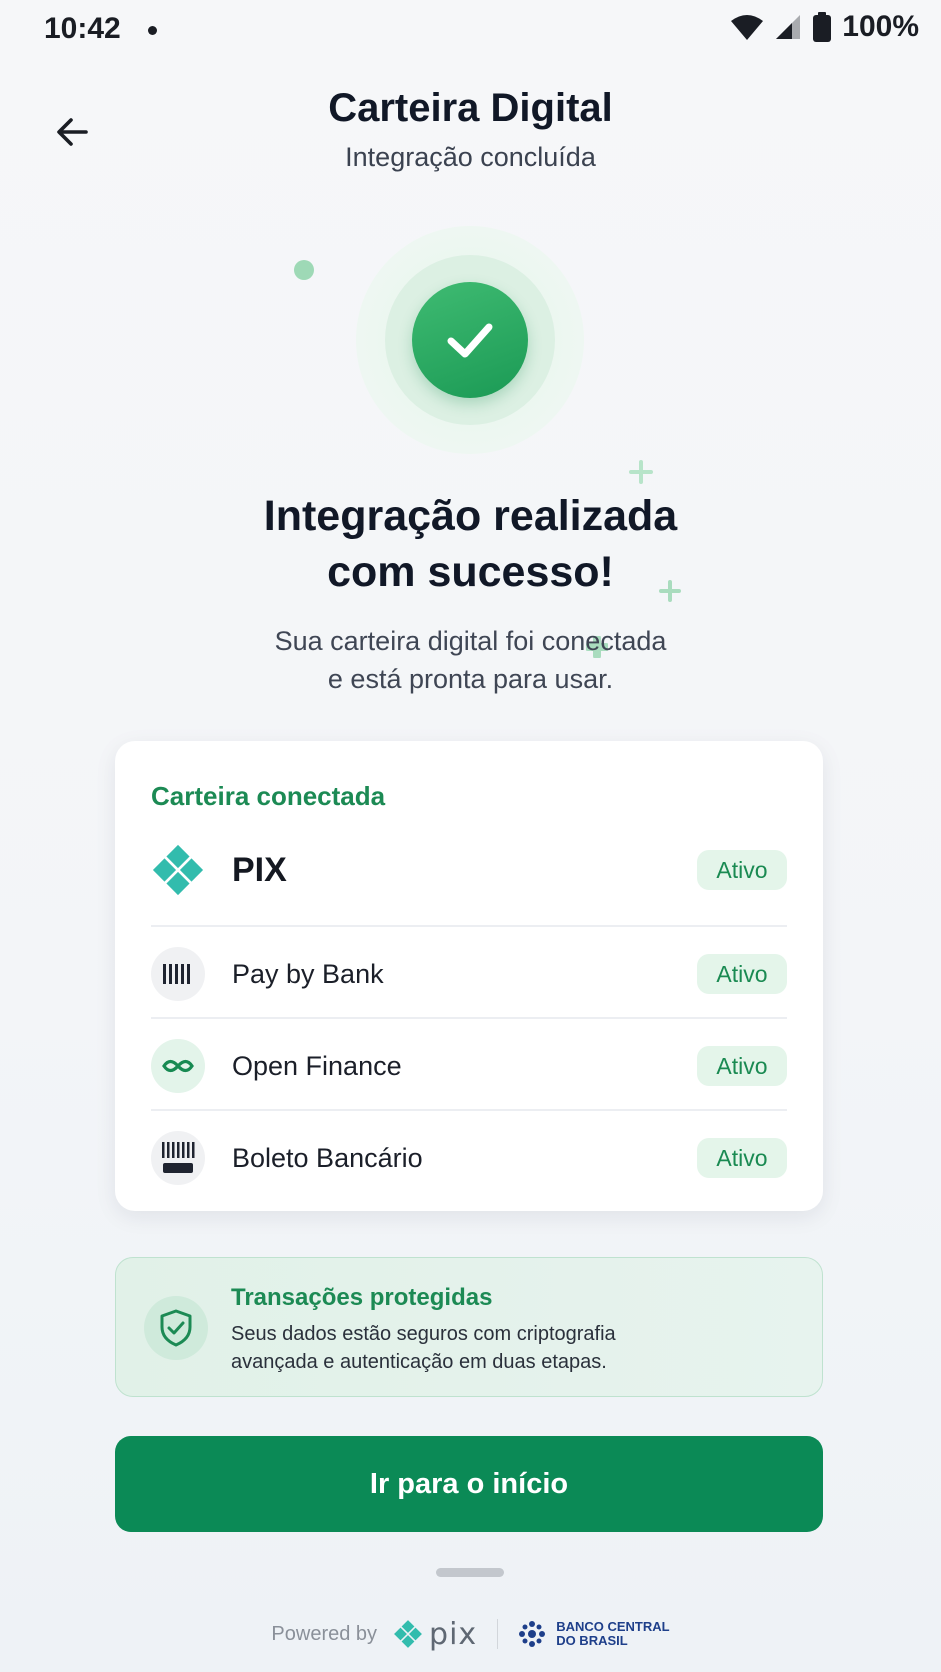 This screenshot has height=1672, width=941. What do you see at coordinates (408, 1634) in the screenshot?
I see `pix-logo-icon` at bounding box center [408, 1634].